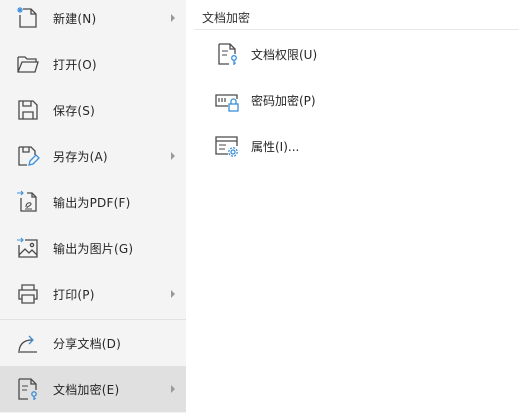 The image size is (521, 413). What do you see at coordinates (352, 54) in the screenshot?
I see `submenu-item-document-permission: 文档权限(U)` at bounding box center [352, 54].